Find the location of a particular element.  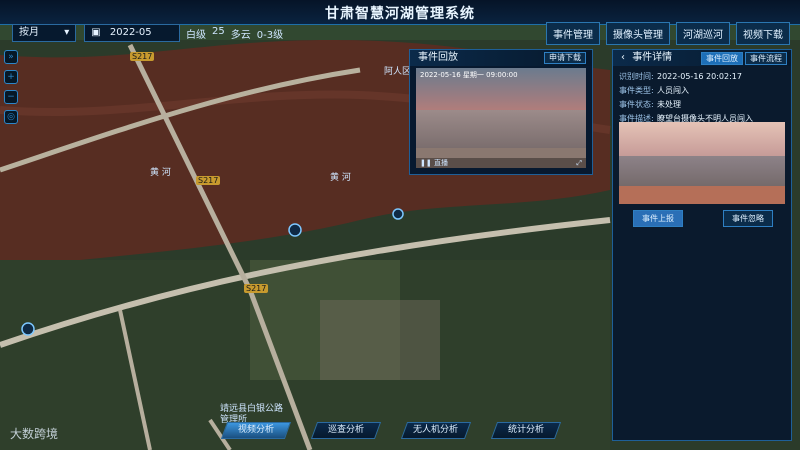

video-player: 2022-05-16 星期一 09:00:00 ❚❚ 直播 ⤢ is located at coordinates (501, 118).